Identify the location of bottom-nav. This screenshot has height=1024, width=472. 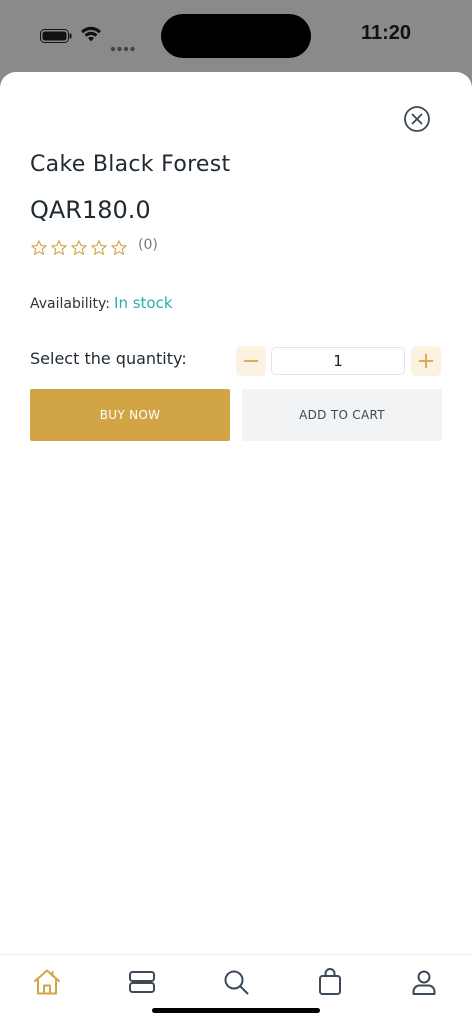
(236, 989).